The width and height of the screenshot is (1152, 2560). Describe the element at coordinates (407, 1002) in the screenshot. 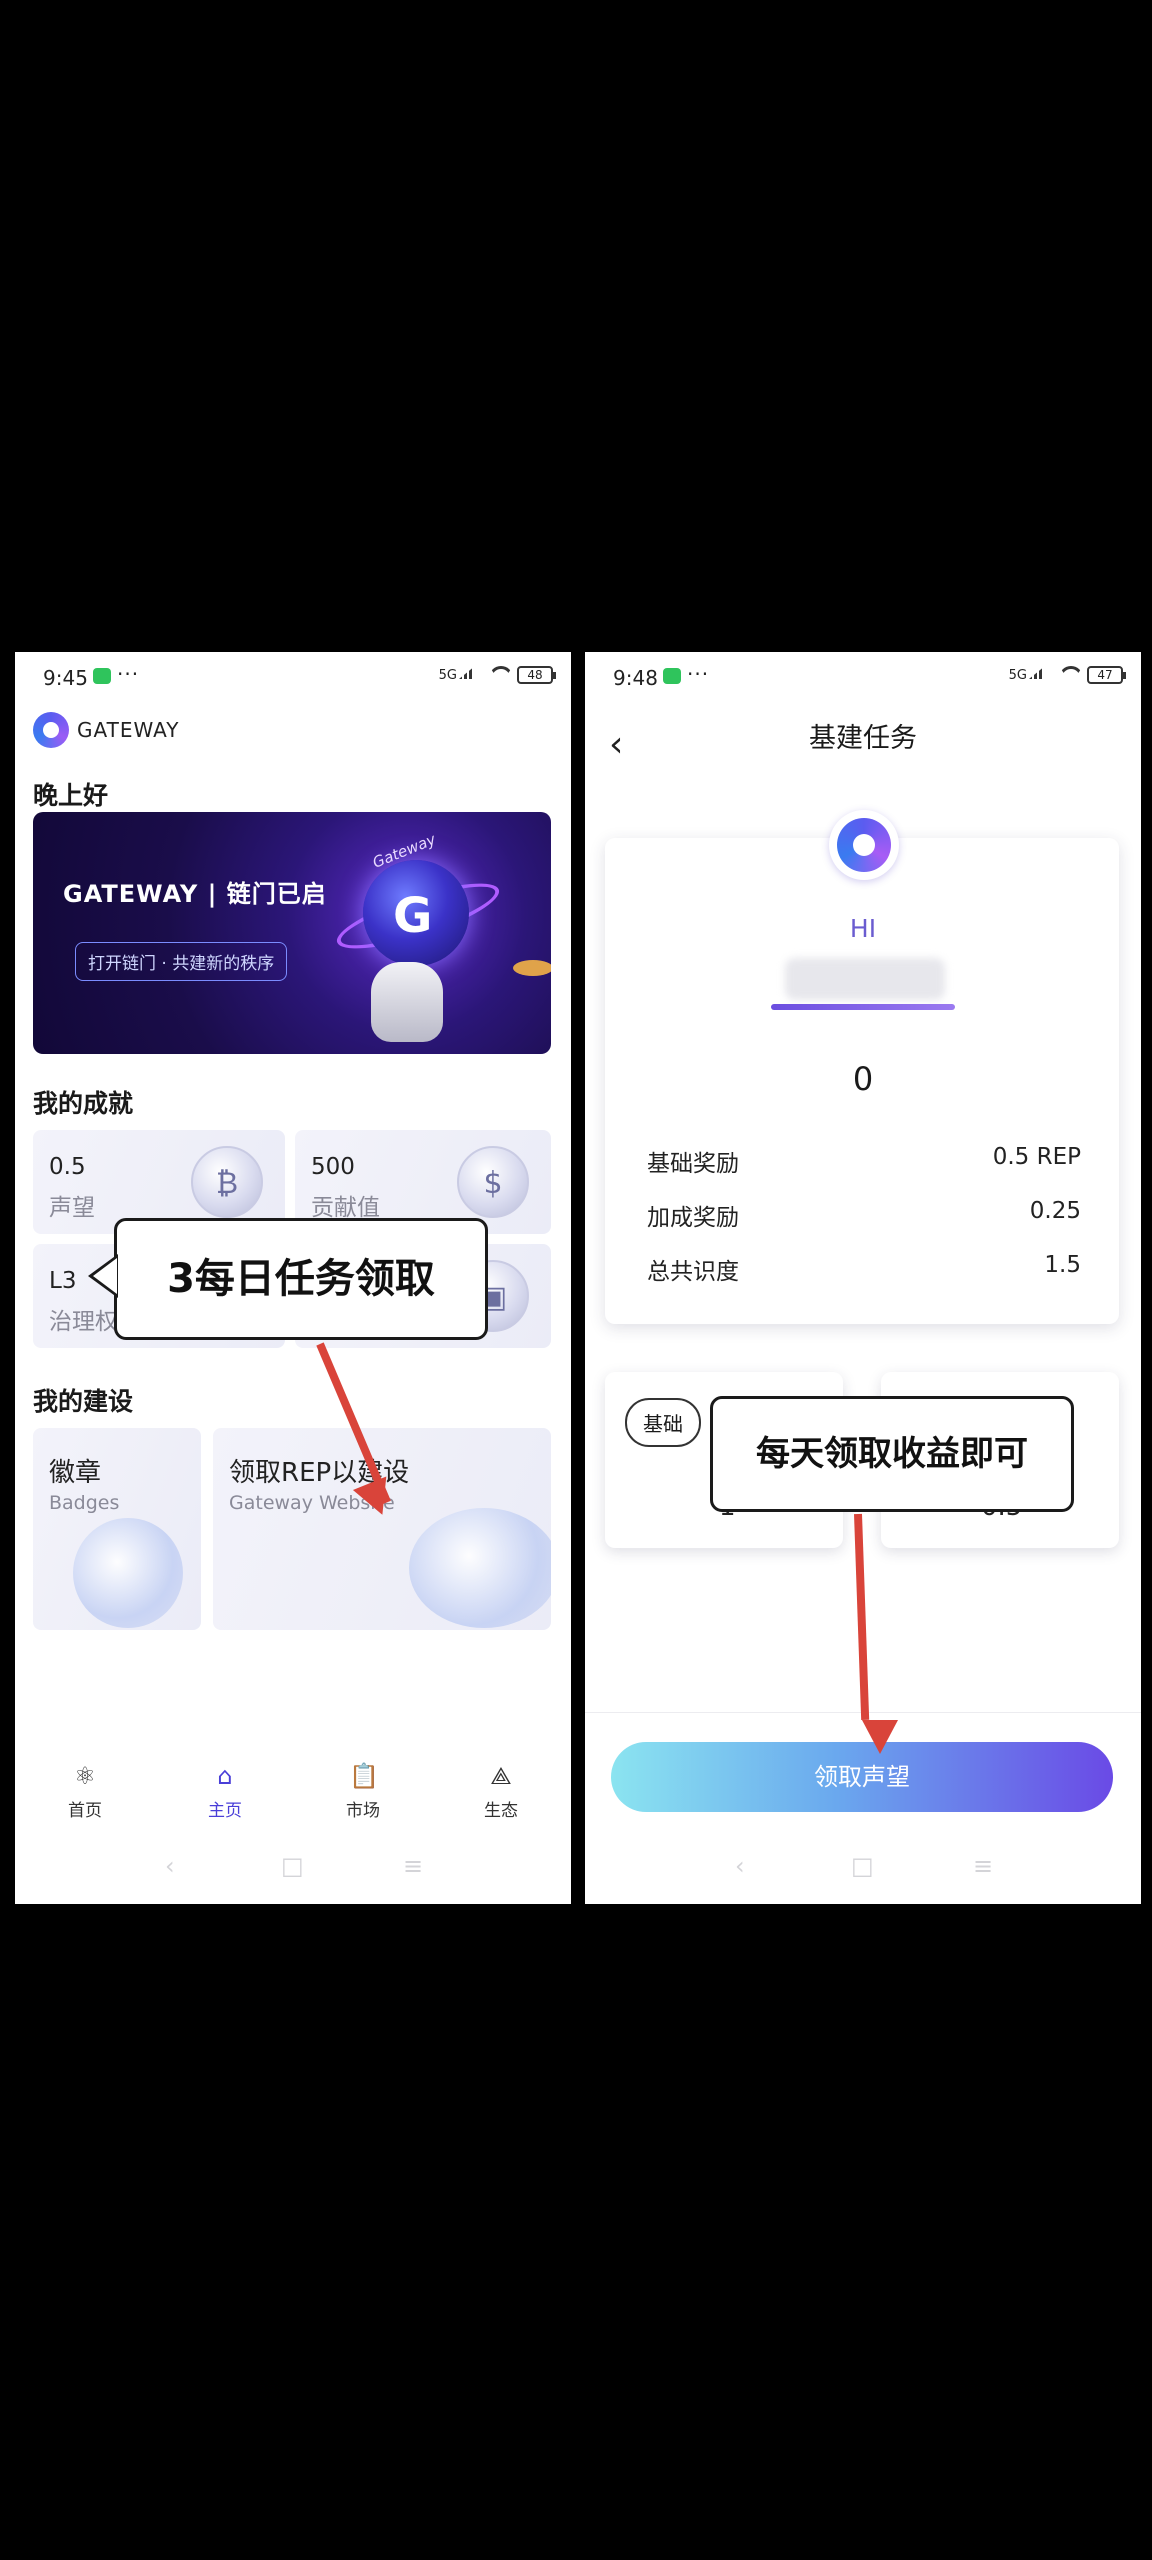

I see `astronaut-icon` at that location.